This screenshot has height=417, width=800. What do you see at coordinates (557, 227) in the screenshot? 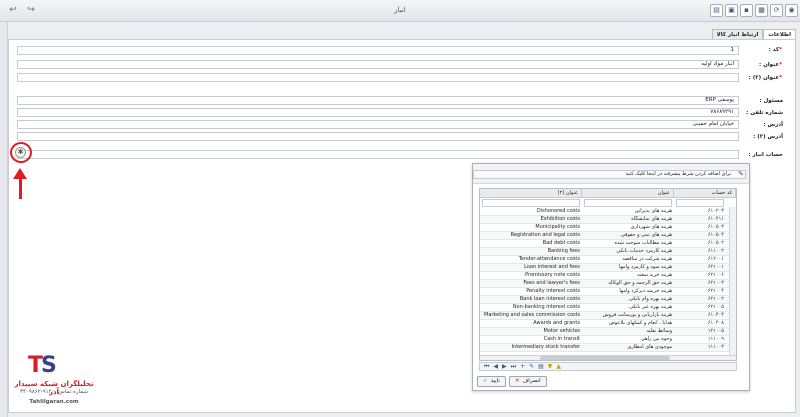
I see `cell-title2: Municipality costs` at bounding box center [557, 227].